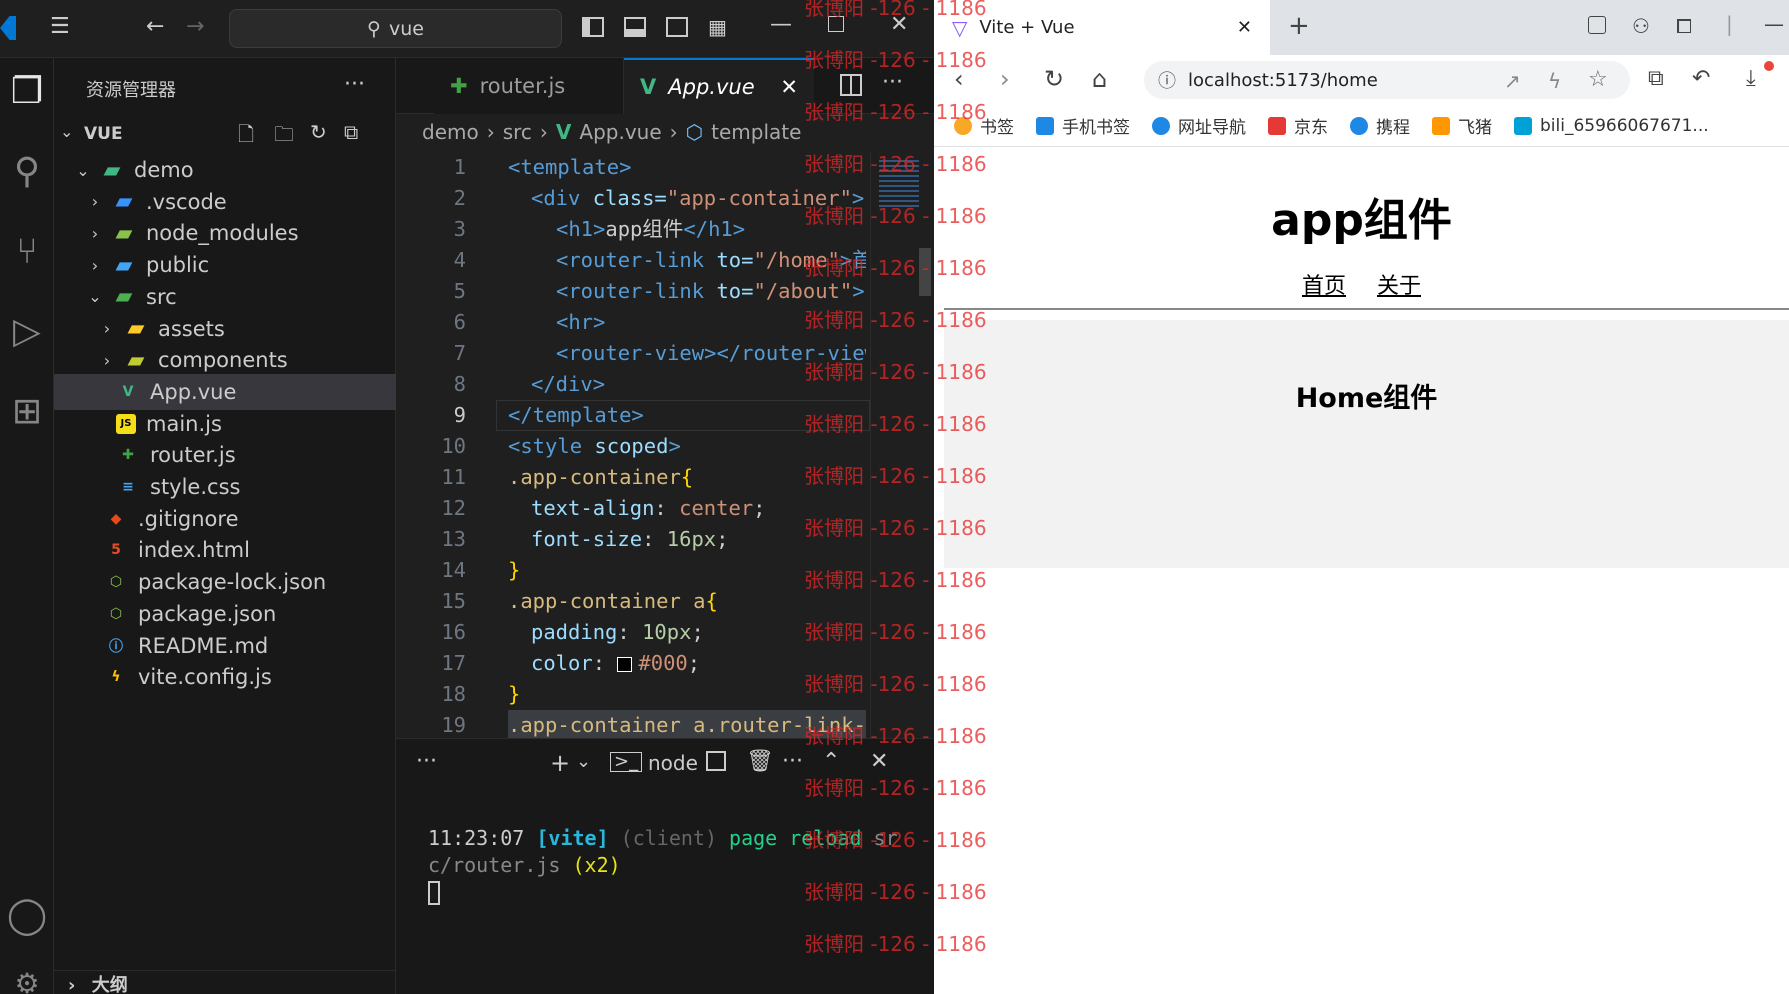 The image size is (1789, 994). What do you see at coordinates (426, 761) in the screenshot?
I see `panel-more-icon: ···` at bounding box center [426, 761].